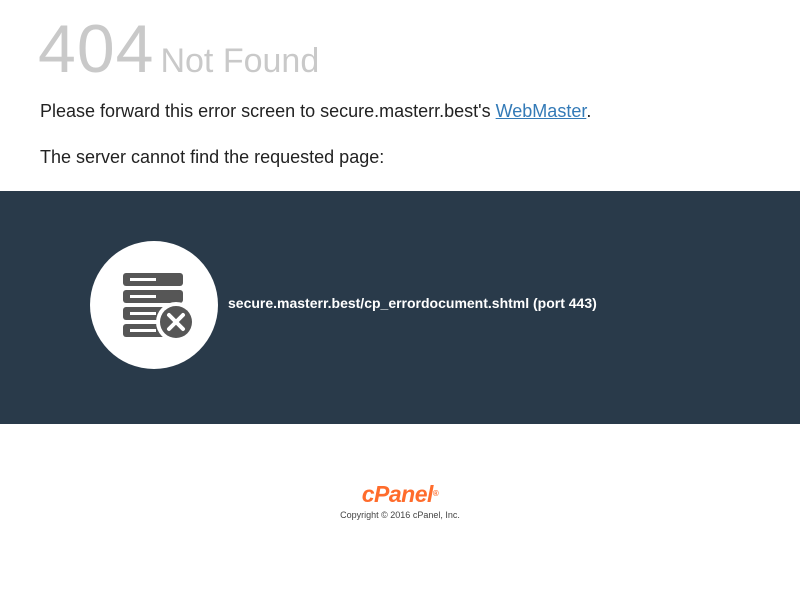 The height and width of the screenshot is (600, 800). Describe the element at coordinates (240, 61) in the screenshot. I see `error-title: Not Found` at that location.